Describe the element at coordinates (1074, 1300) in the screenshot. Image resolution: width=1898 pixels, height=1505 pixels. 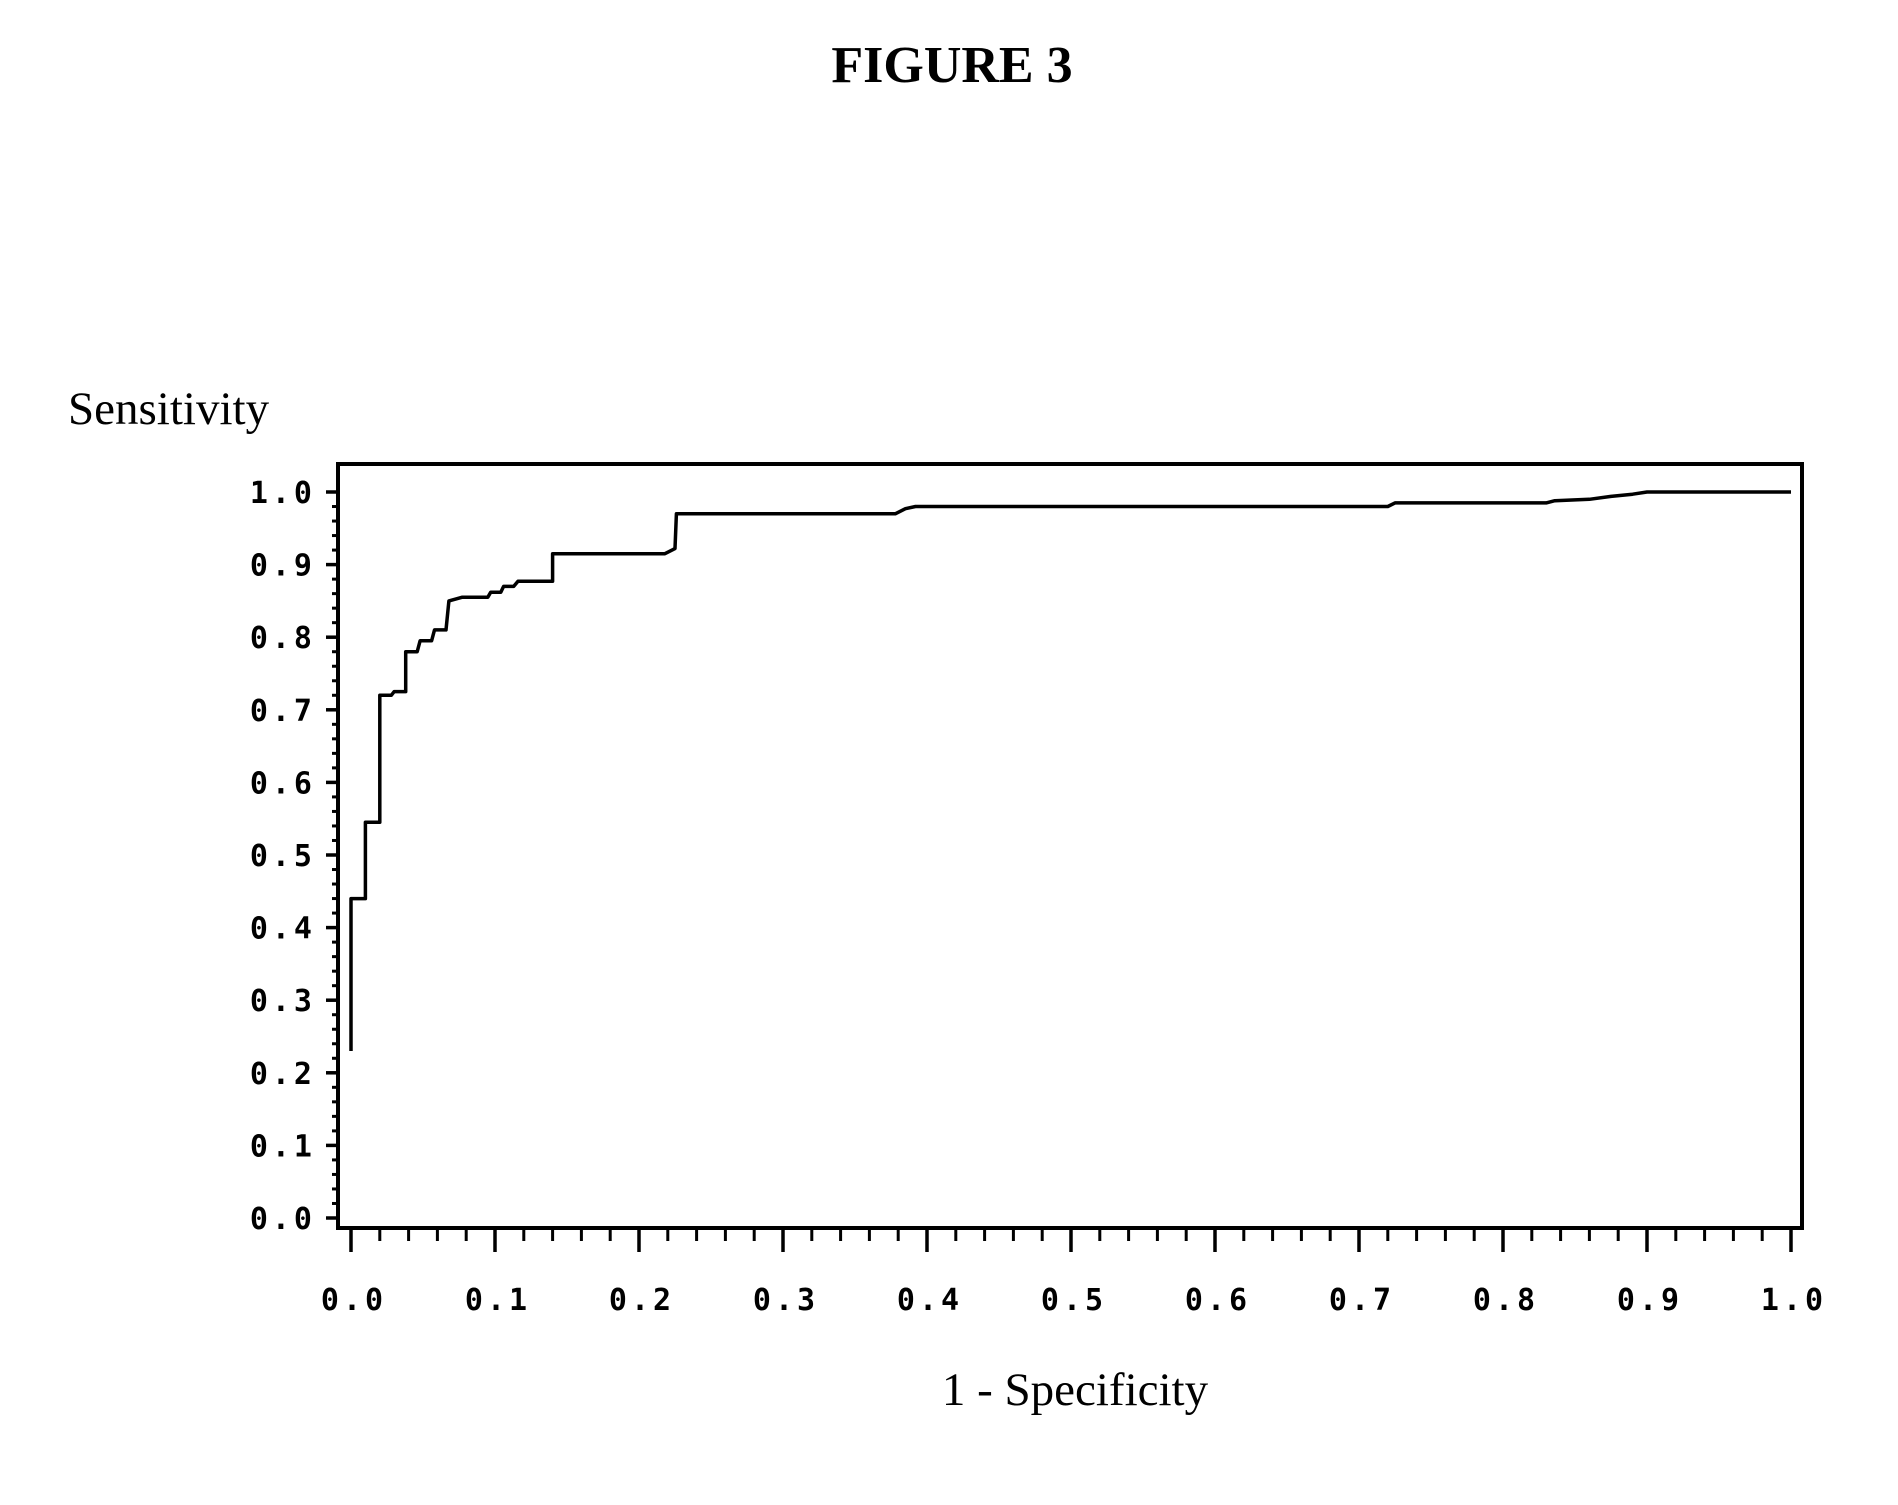
I see `x-tick-label: 0.5` at that location.